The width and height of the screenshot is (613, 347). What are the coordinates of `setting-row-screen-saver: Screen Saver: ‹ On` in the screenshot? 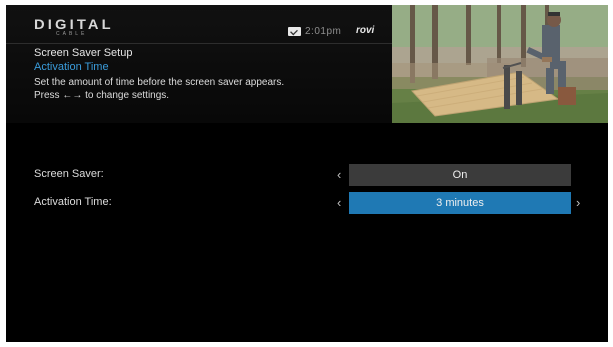 It's located at (307, 175).